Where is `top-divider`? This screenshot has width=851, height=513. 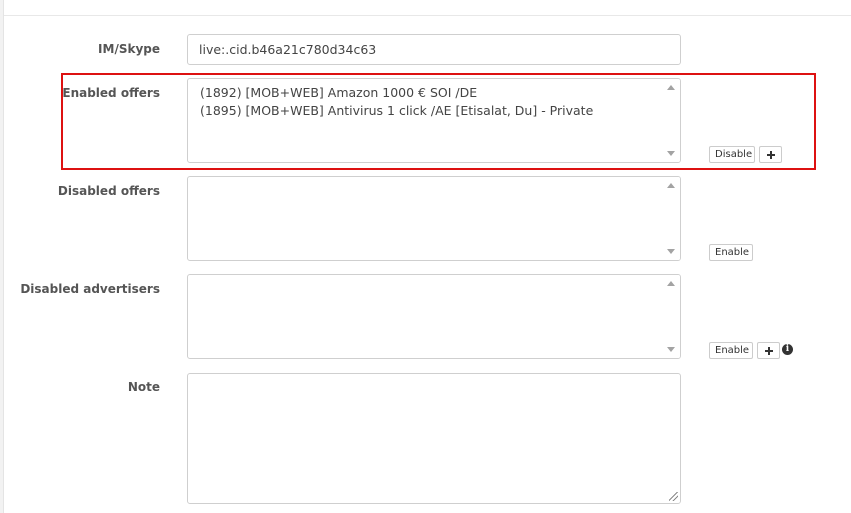 top-divider is located at coordinates (427, 15).